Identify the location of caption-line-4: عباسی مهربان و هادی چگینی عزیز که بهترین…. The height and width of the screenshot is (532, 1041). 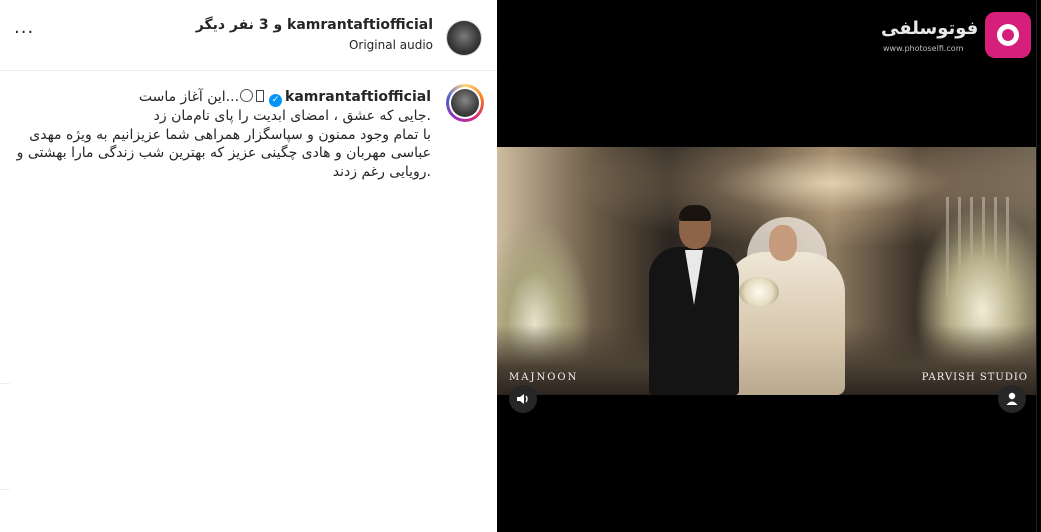
(223, 153).